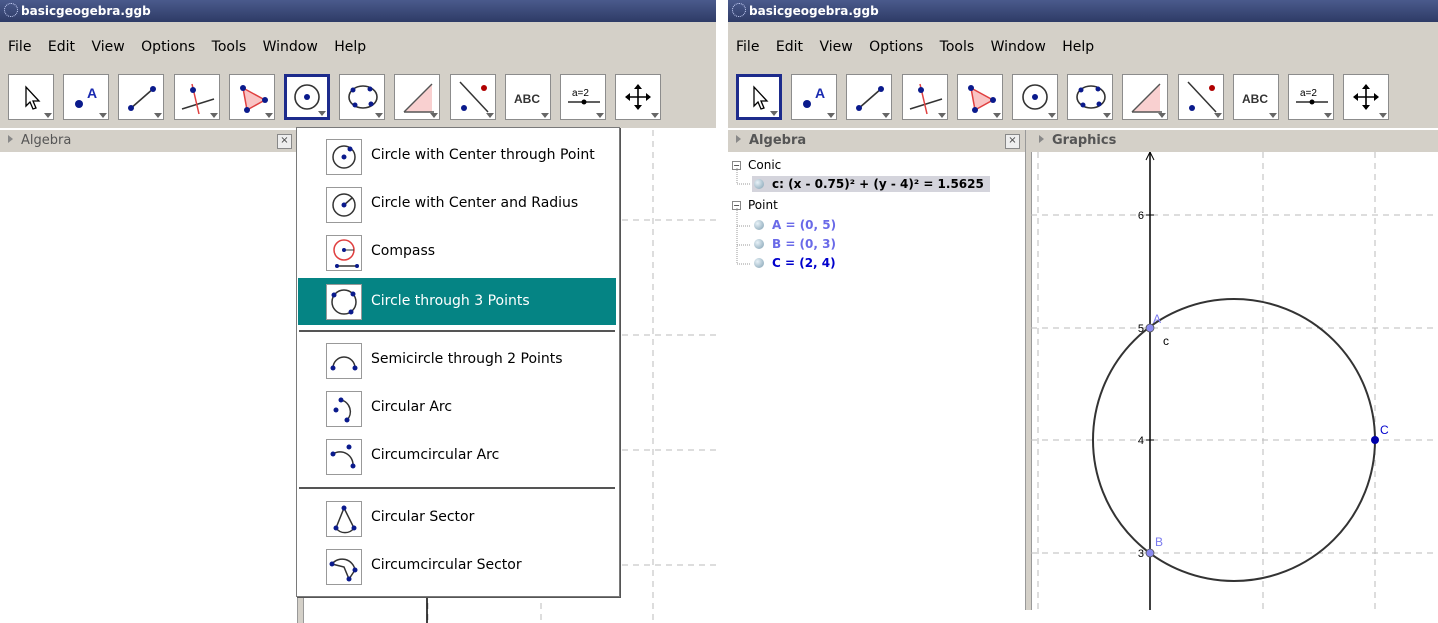  I want to click on menu-item-label: Circumcircular Arc, so click(435, 455).